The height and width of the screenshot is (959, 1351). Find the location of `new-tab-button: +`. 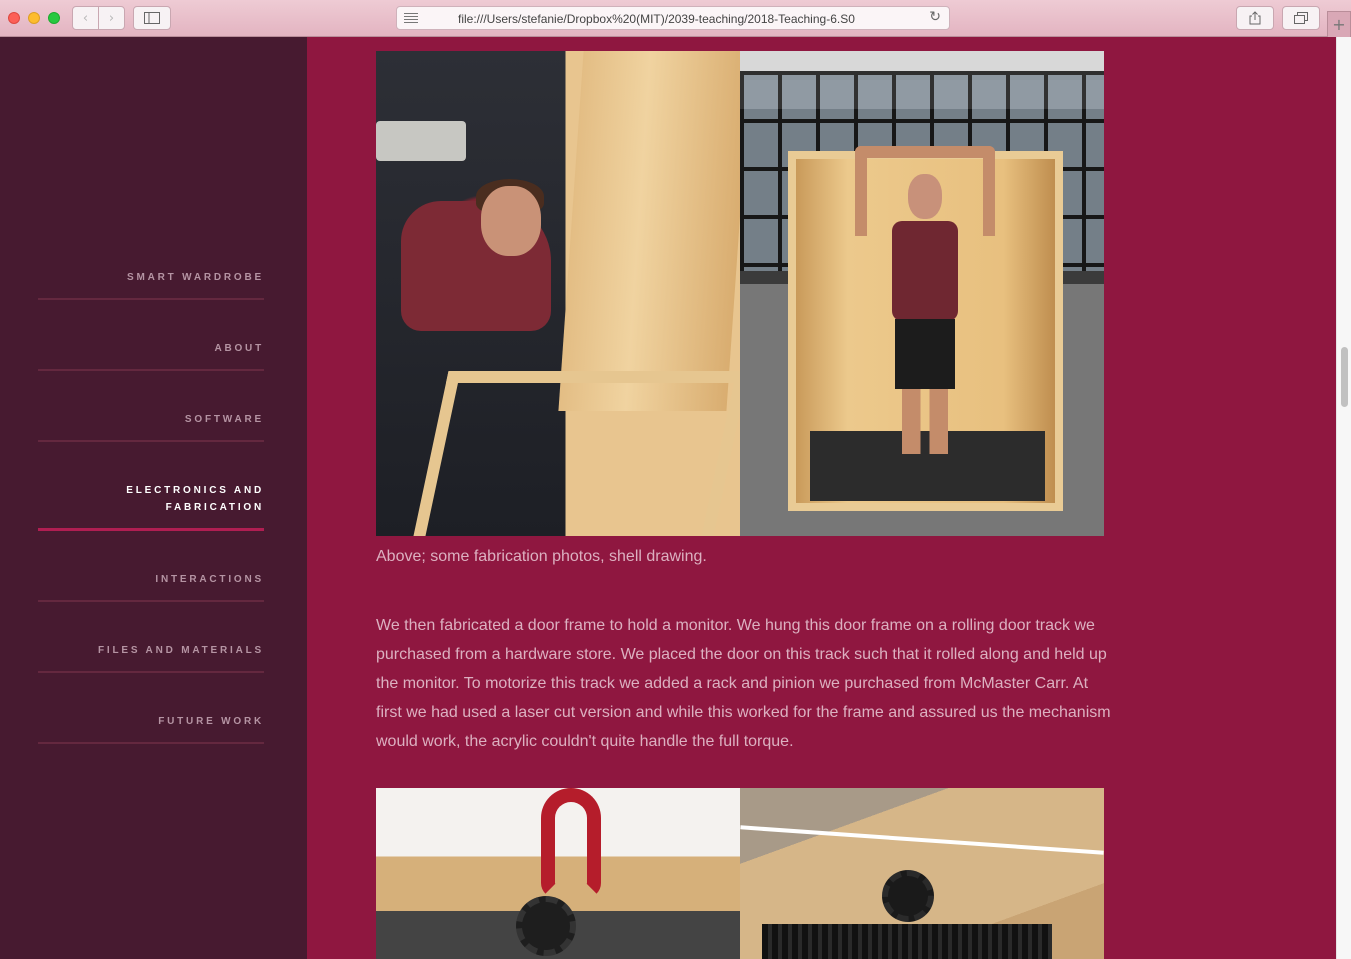

new-tab-button: + is located at coordinates (1339, 24).